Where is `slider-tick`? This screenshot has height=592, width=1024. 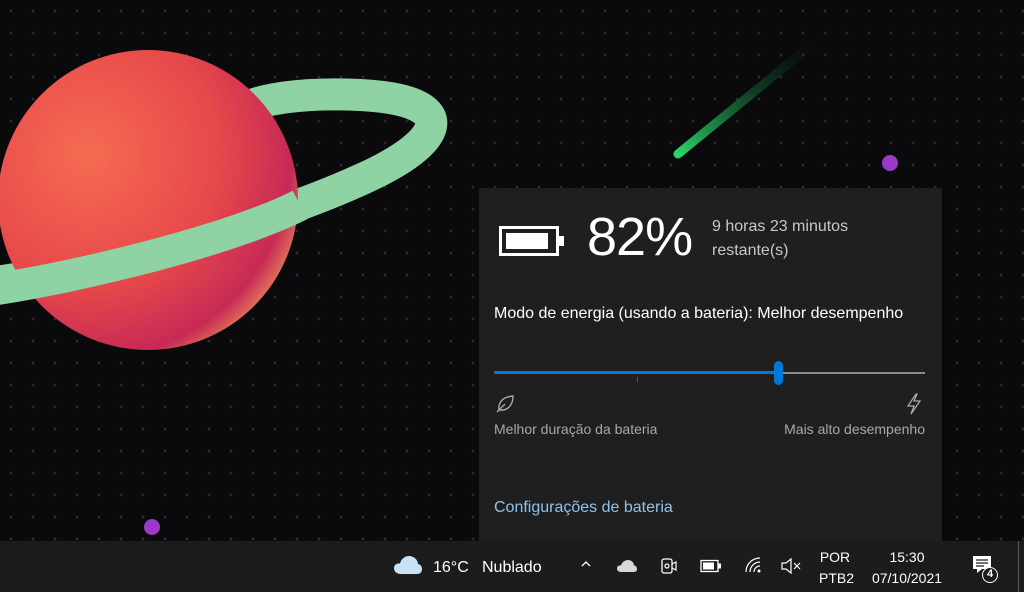 slider-tick is located at coordinates (637, 379).